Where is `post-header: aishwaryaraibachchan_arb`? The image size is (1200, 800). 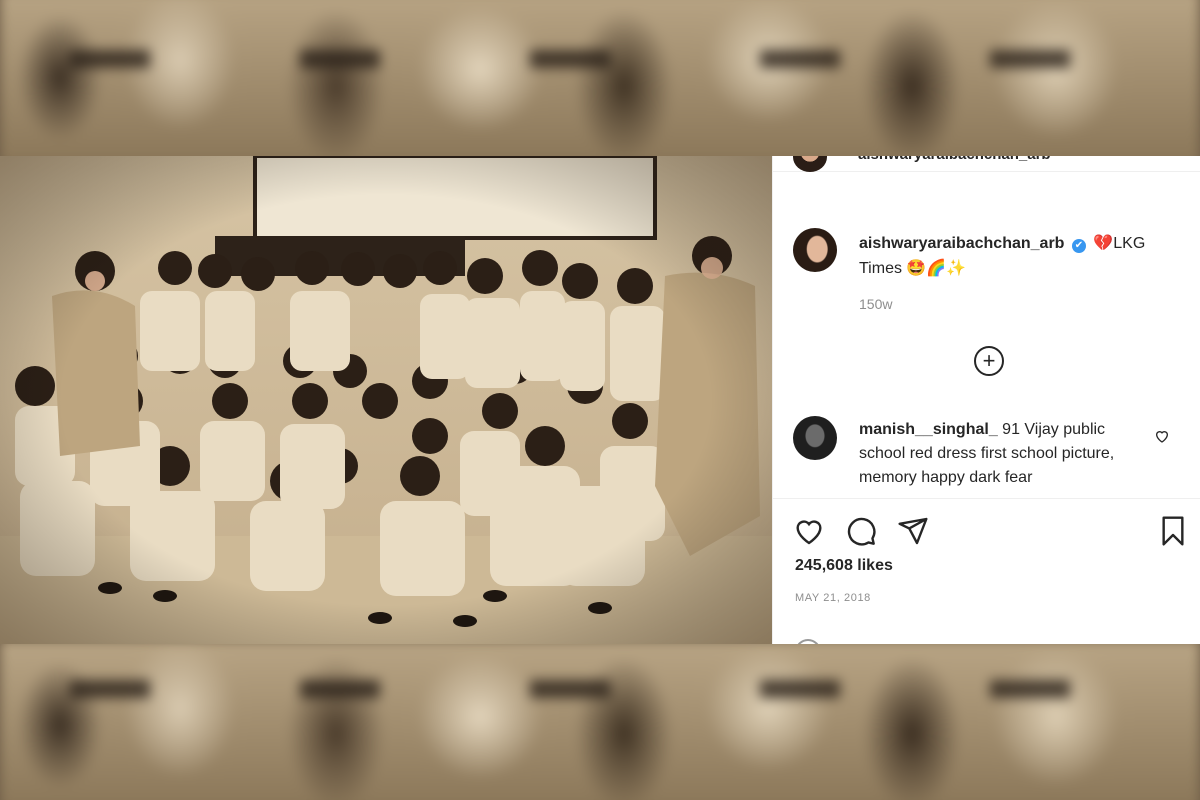
post-header: aishwaryaraibachchan_arb is located at coordinates (986, 164).